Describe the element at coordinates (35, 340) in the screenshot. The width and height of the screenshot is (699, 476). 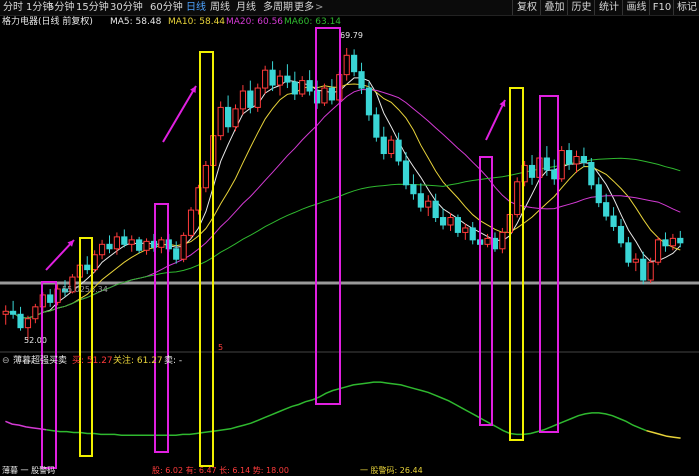
I see `low-price-label: 52.00` at that location.